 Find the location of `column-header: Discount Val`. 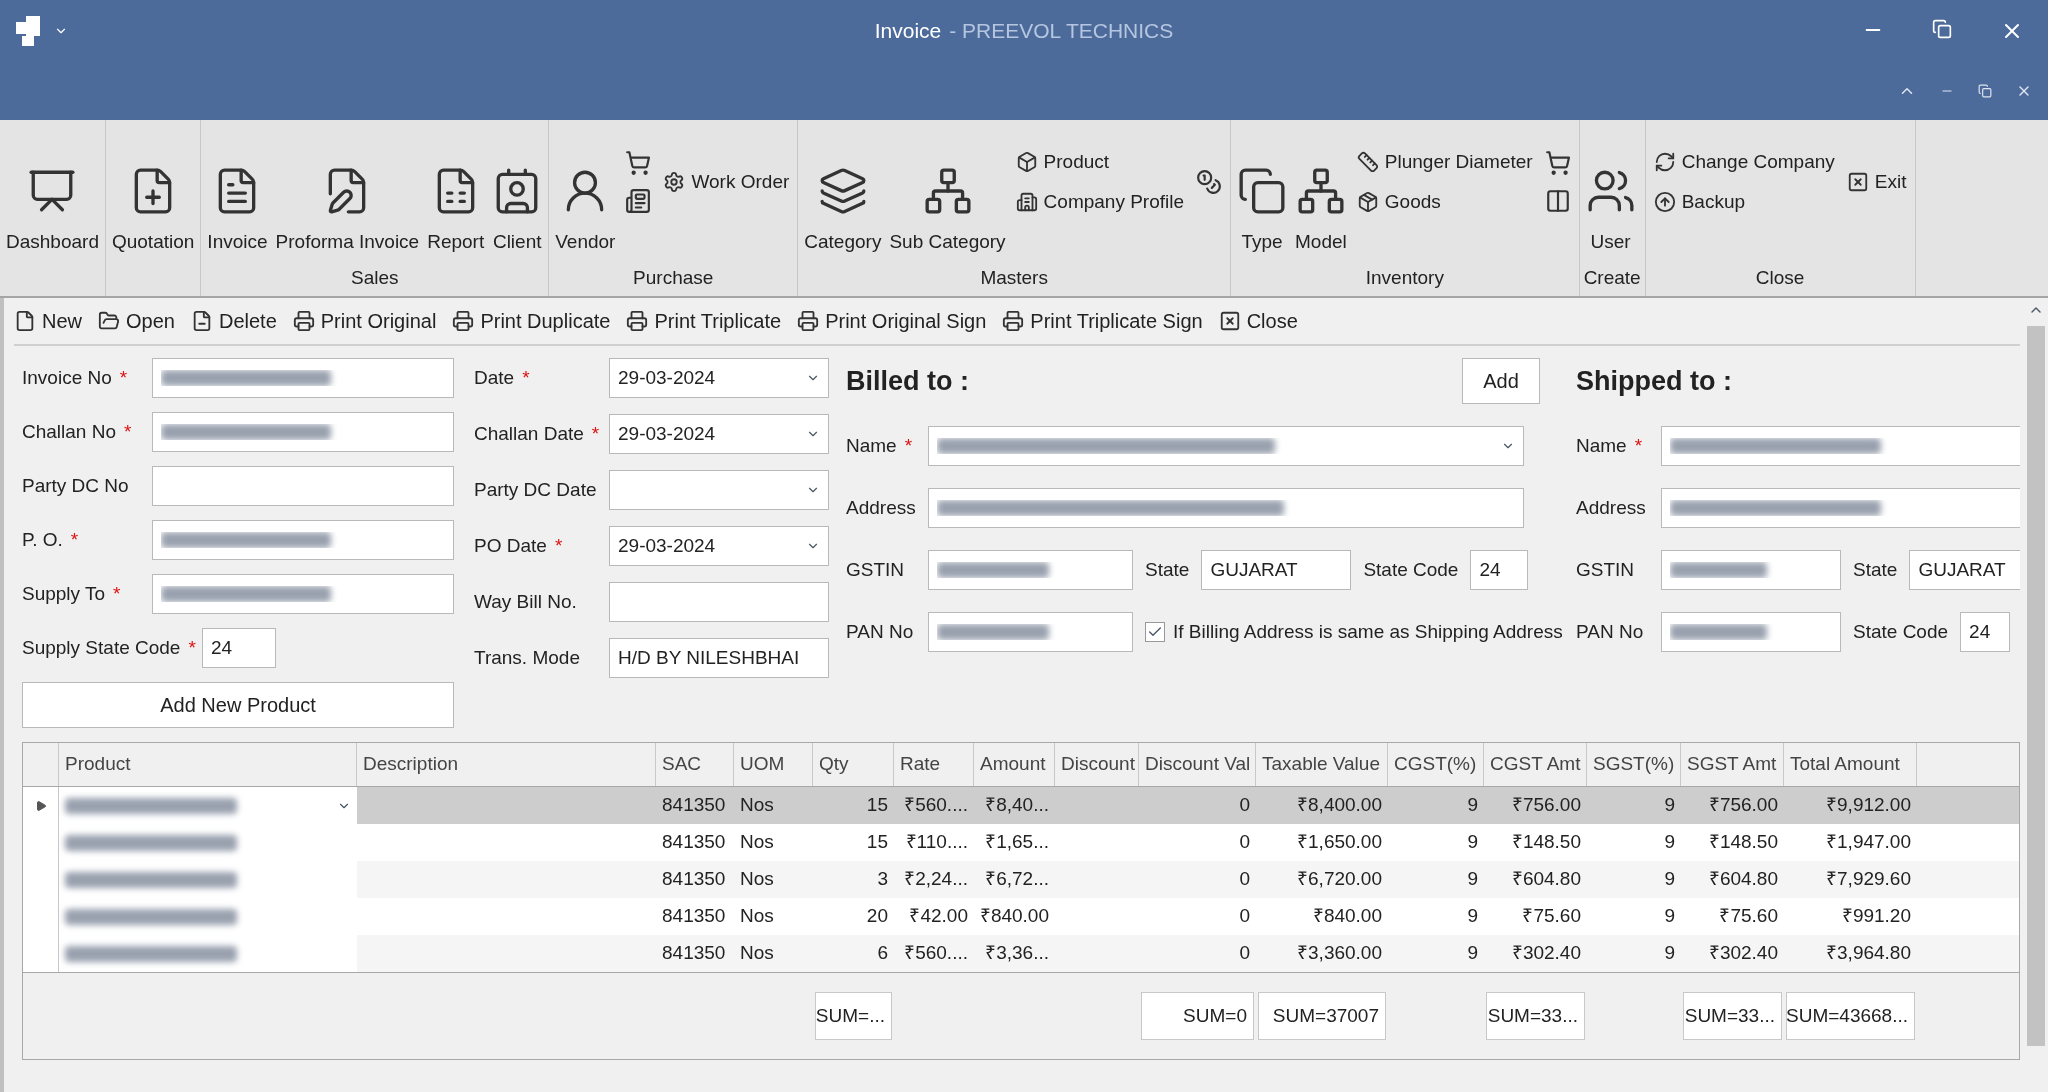

column-header: Discount Val is located at coordinates (1197, 764).